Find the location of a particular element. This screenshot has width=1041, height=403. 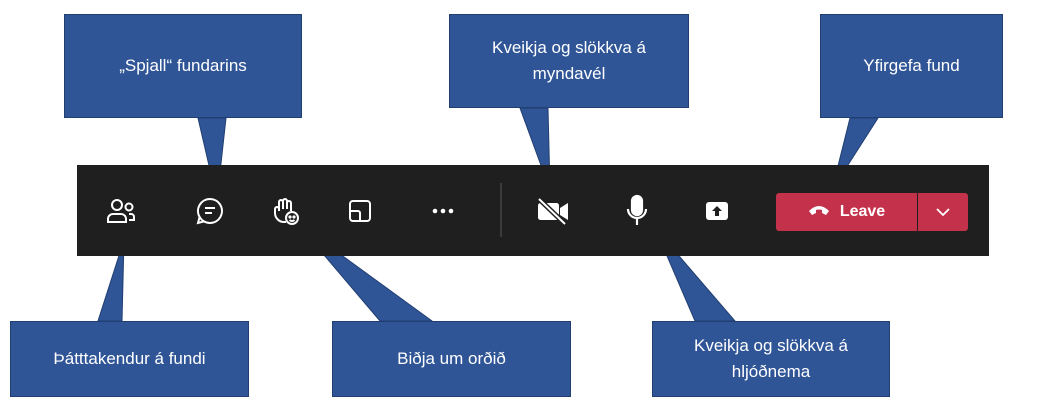

camera-toggle-button is located at coordinates (553, 210).